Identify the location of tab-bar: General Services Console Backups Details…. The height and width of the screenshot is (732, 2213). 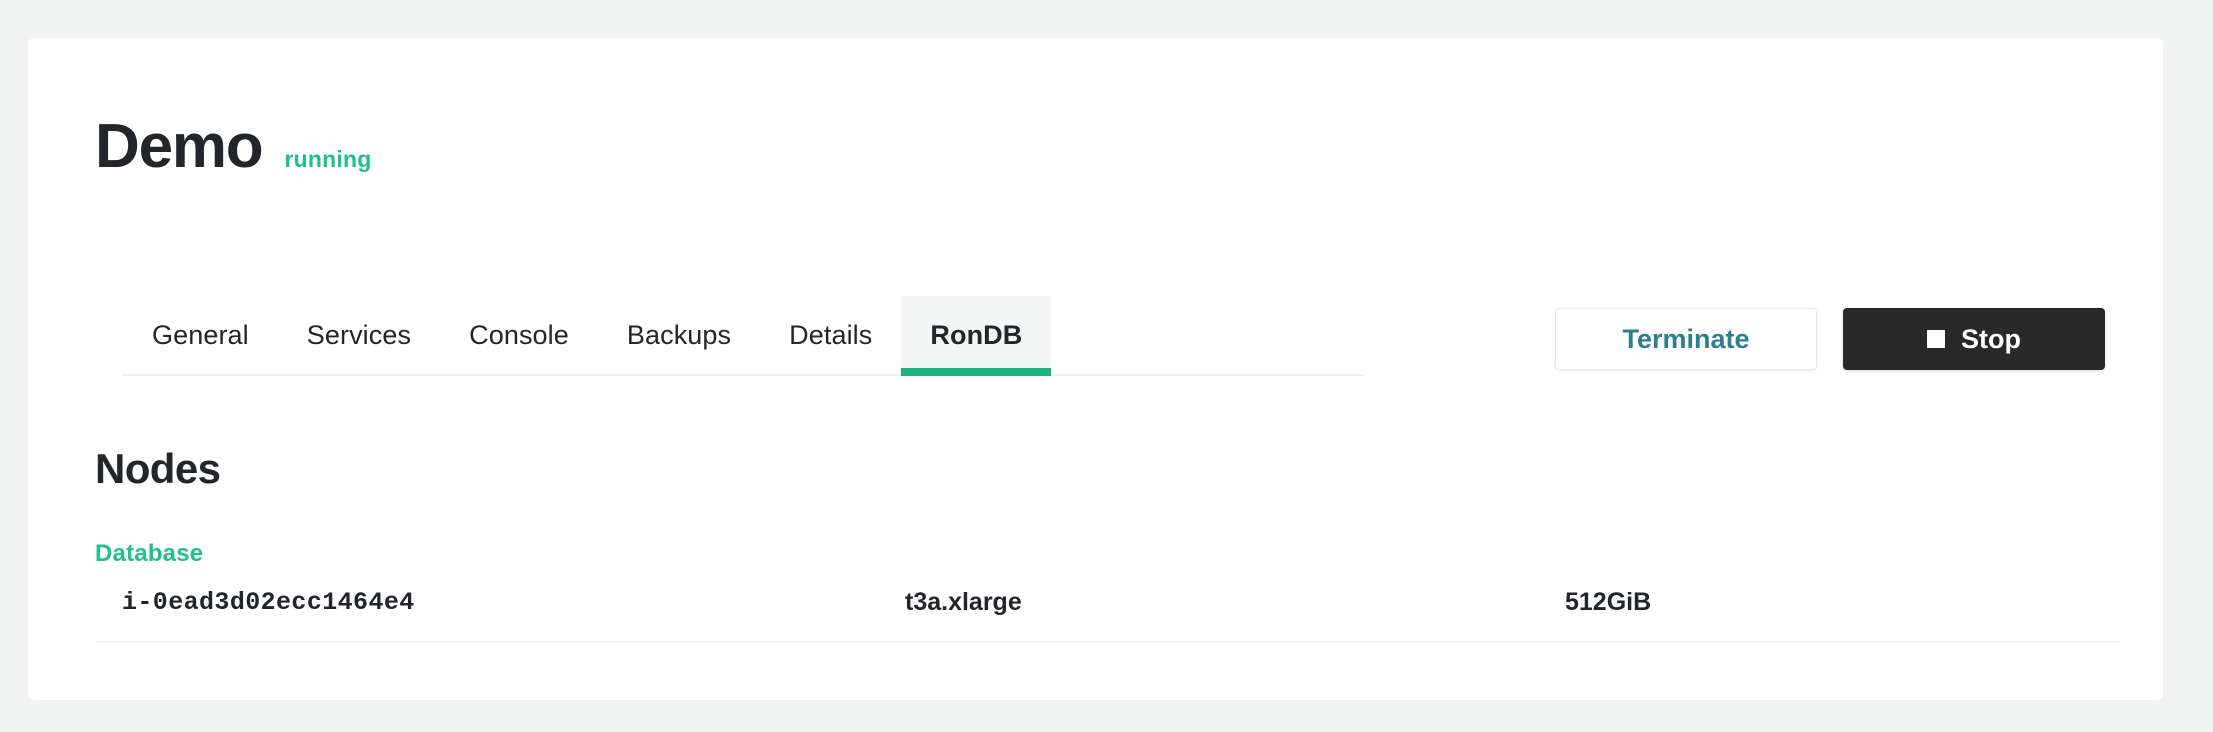
(743, 336).